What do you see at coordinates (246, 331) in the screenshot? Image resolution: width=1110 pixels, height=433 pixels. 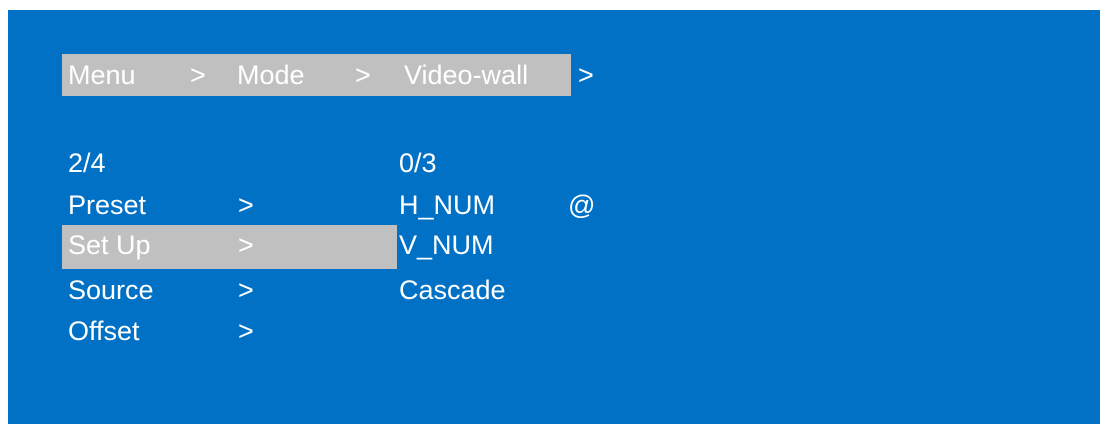 I see `submenu-arrow-offset: >` at bounding box center [246, 331].